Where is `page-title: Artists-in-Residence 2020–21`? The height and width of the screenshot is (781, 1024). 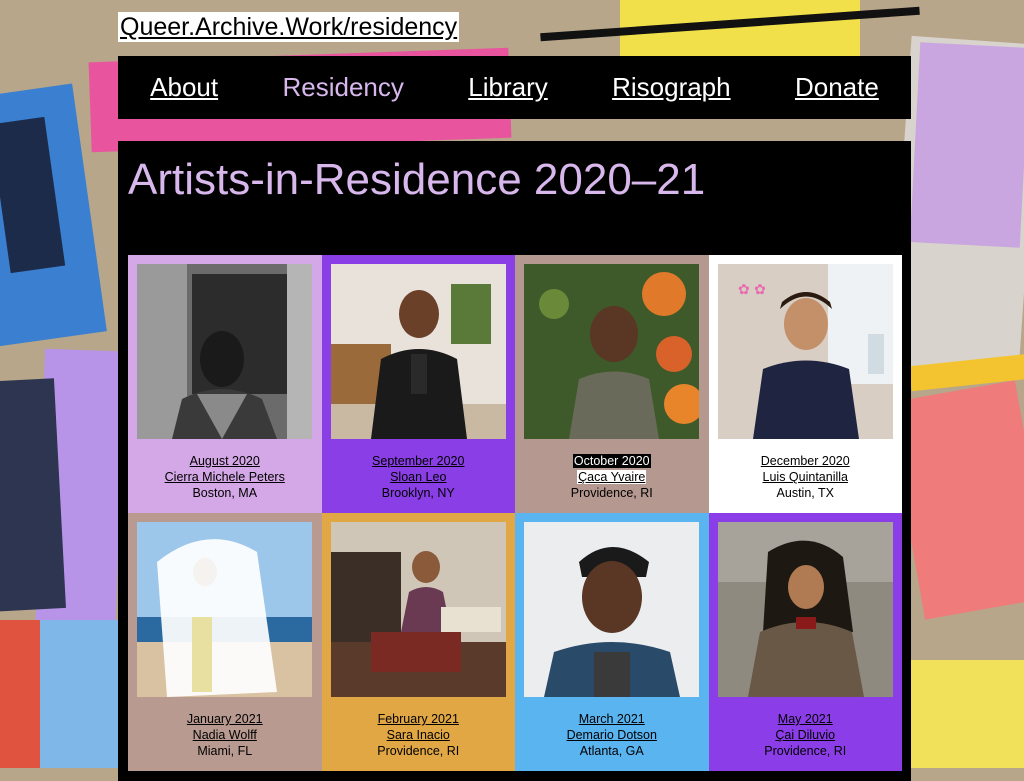
page-title: Artists-in-Residence 2020–21 is located at coordinates (417, 179).